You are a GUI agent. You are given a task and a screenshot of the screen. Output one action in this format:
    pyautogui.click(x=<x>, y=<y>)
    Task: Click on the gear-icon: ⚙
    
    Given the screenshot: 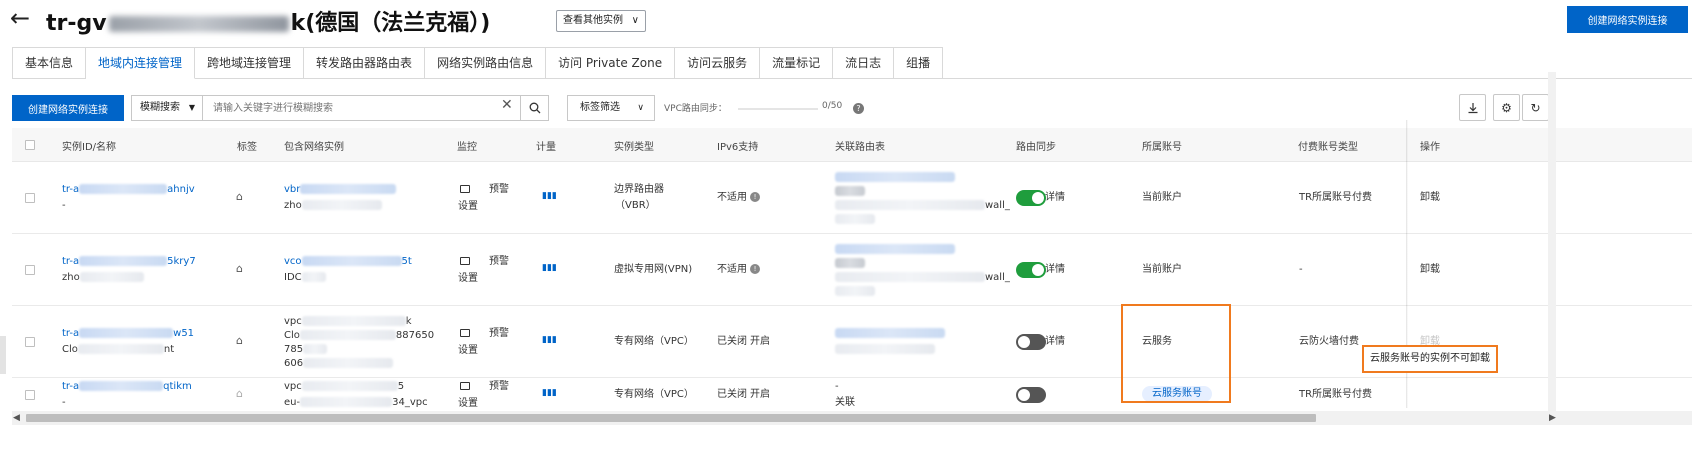 What is the action you would take?
    pyautogui.click(x=1506, y=107)
    